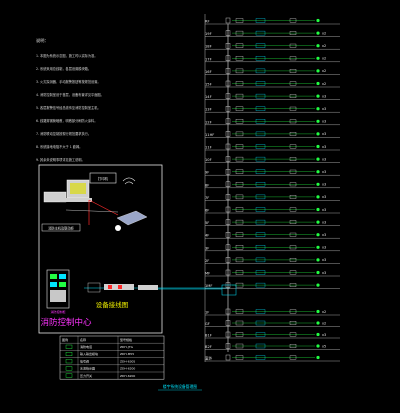 The image size is (400, 413). I want to click on floor-row: 4F x3, so click(272, 235).